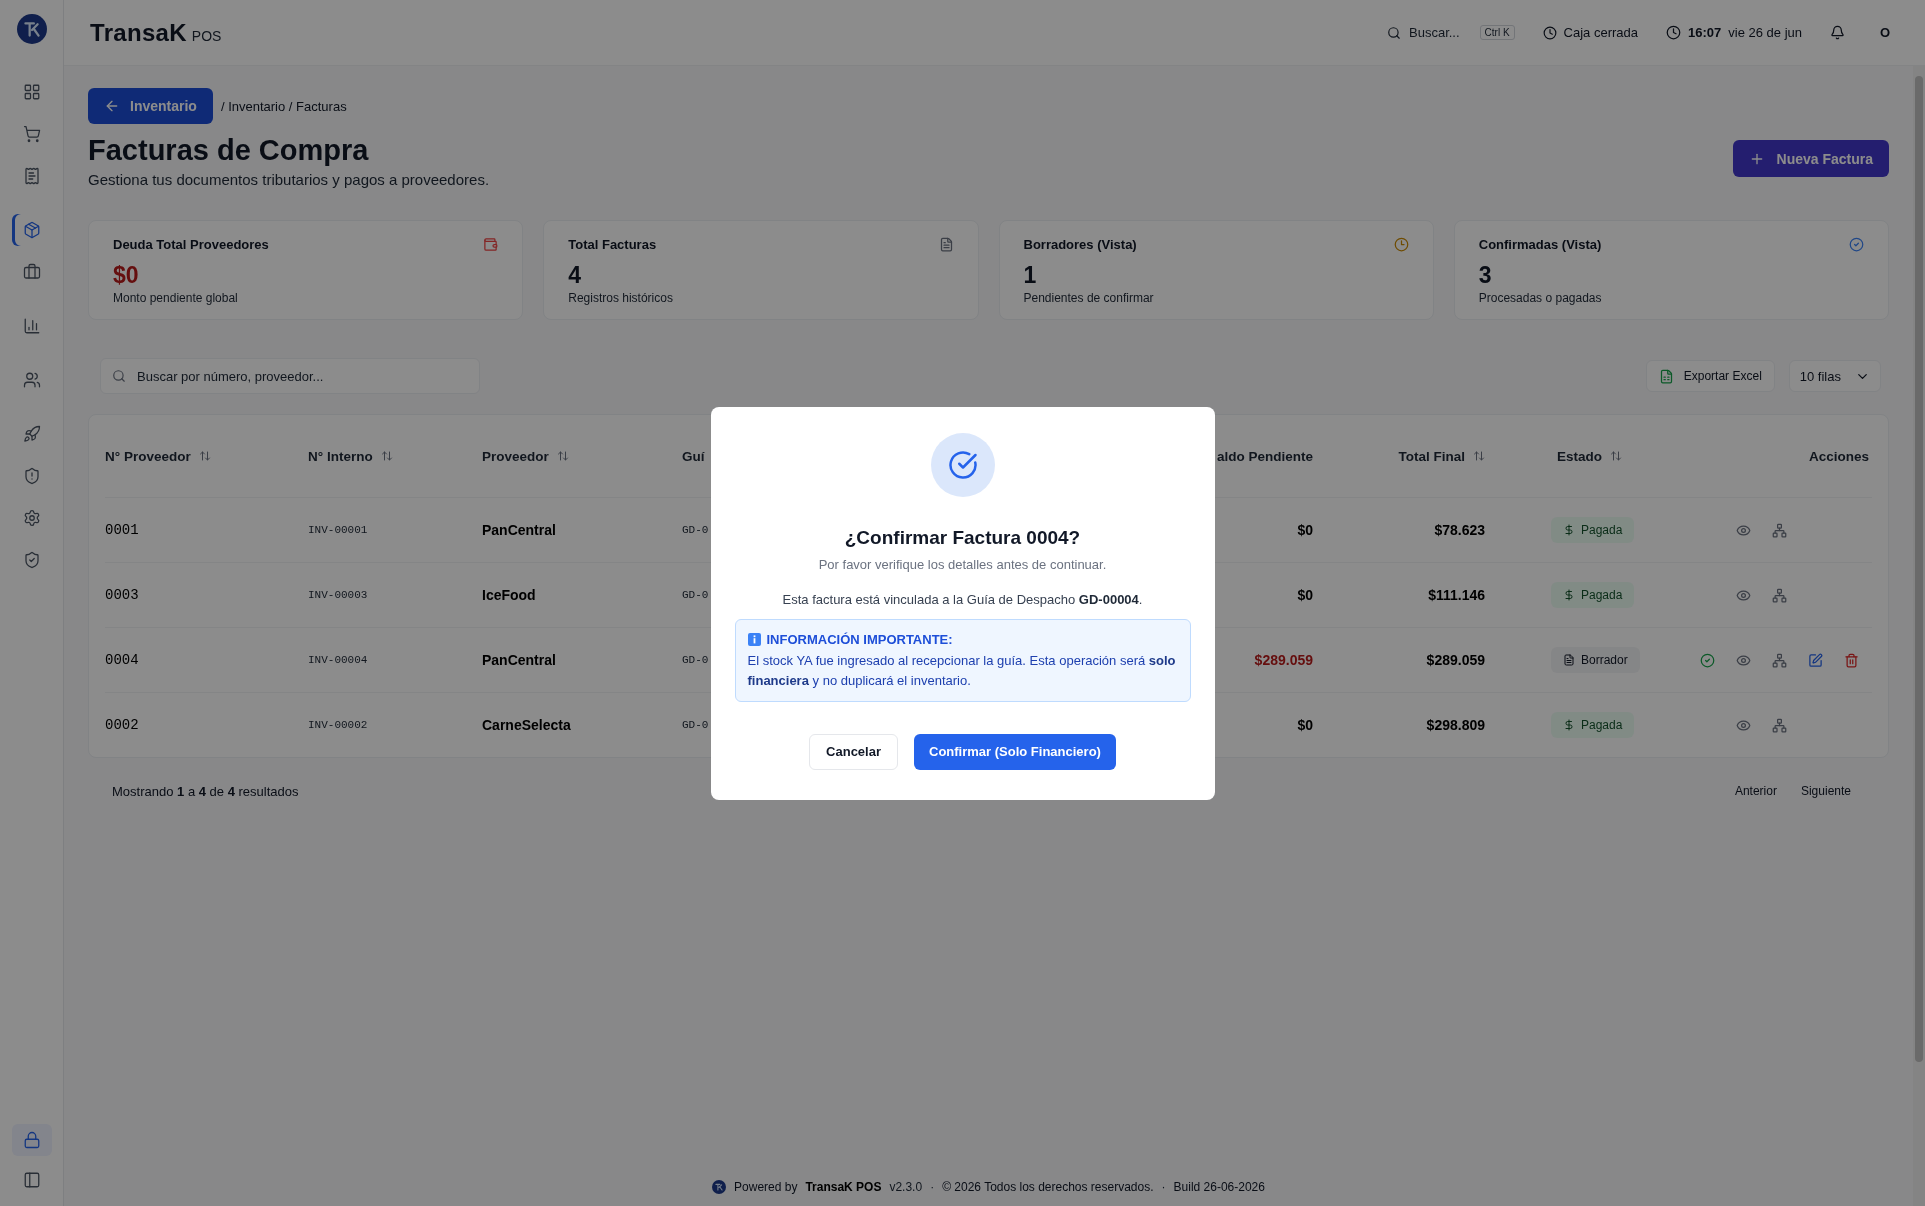 This screenshot has height=1206, width=1925. I want to click on stat-caption: Monto pendiente global, so click(176, 298).